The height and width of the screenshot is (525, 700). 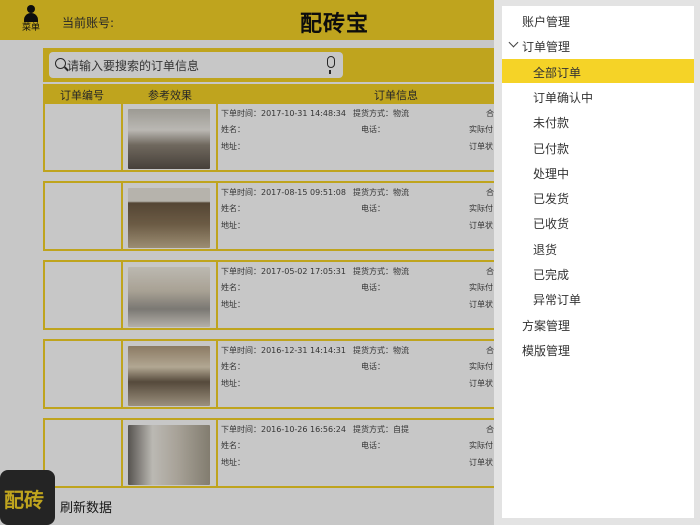 What do you see at coordinates (598, 349) in the screenshot?
I see `nav-item-13: 模版管理` at bounding box center [598, 349].